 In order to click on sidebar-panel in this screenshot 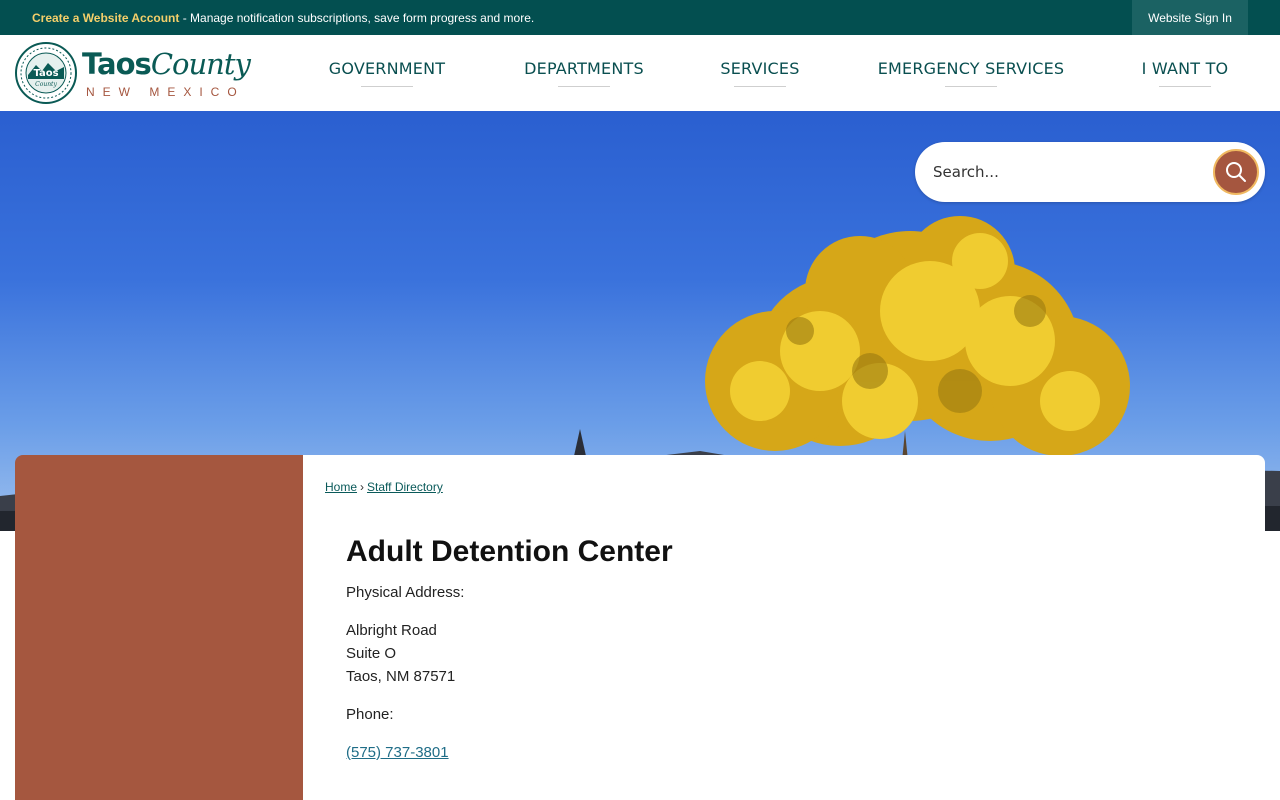, I will do `click(159, 627)`.